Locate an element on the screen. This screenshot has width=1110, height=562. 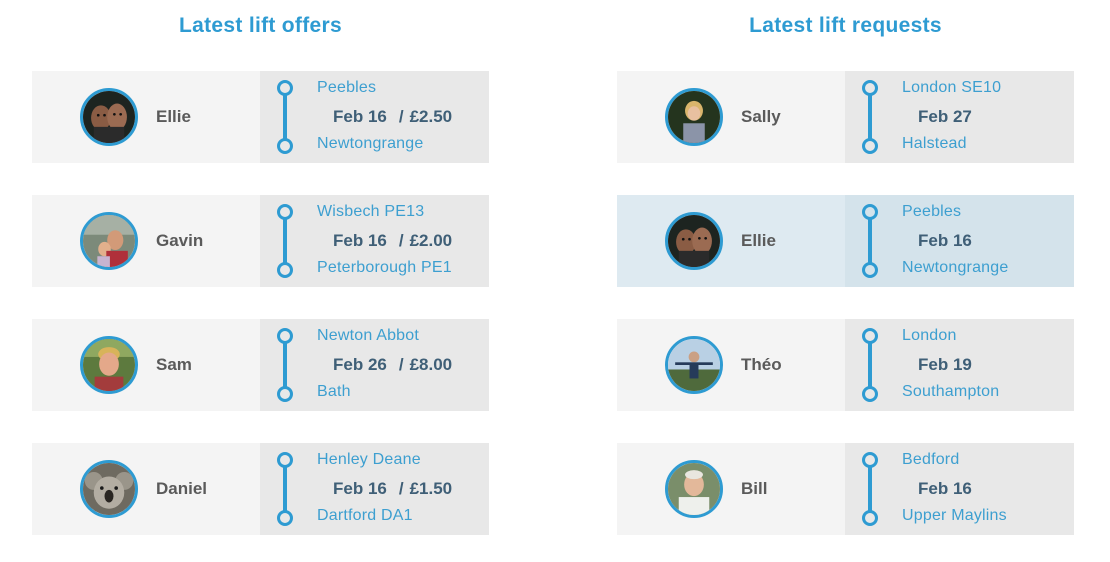
request-route: London SE10 Feb 27 Halstead is located at coordinates (959, 117).